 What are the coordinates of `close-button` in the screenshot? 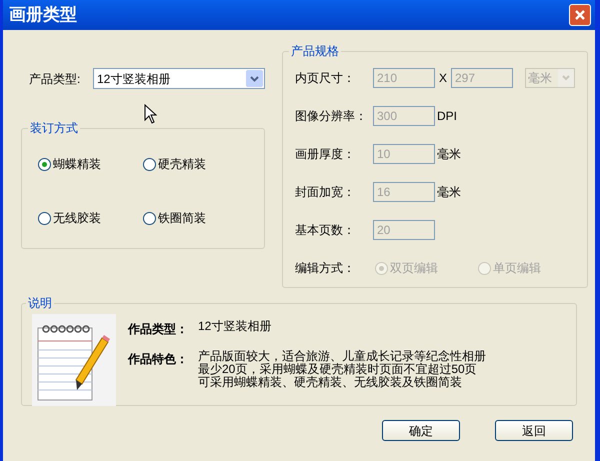 It's located at (580, 15).